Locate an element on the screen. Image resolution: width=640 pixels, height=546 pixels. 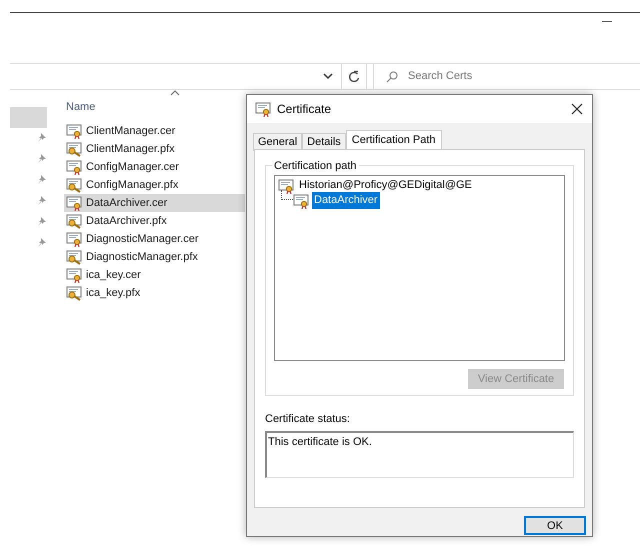
ok-button: OK is located at coordinates (555, 525).